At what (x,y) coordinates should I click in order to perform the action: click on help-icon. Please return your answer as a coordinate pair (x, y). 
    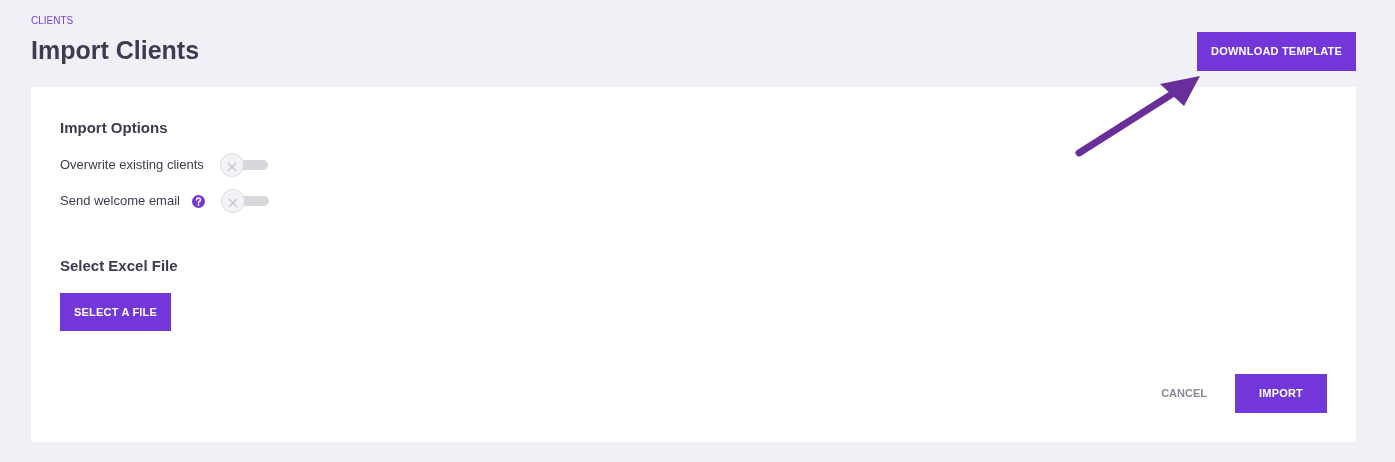
    Looking at the image, I should click on (198, 201).